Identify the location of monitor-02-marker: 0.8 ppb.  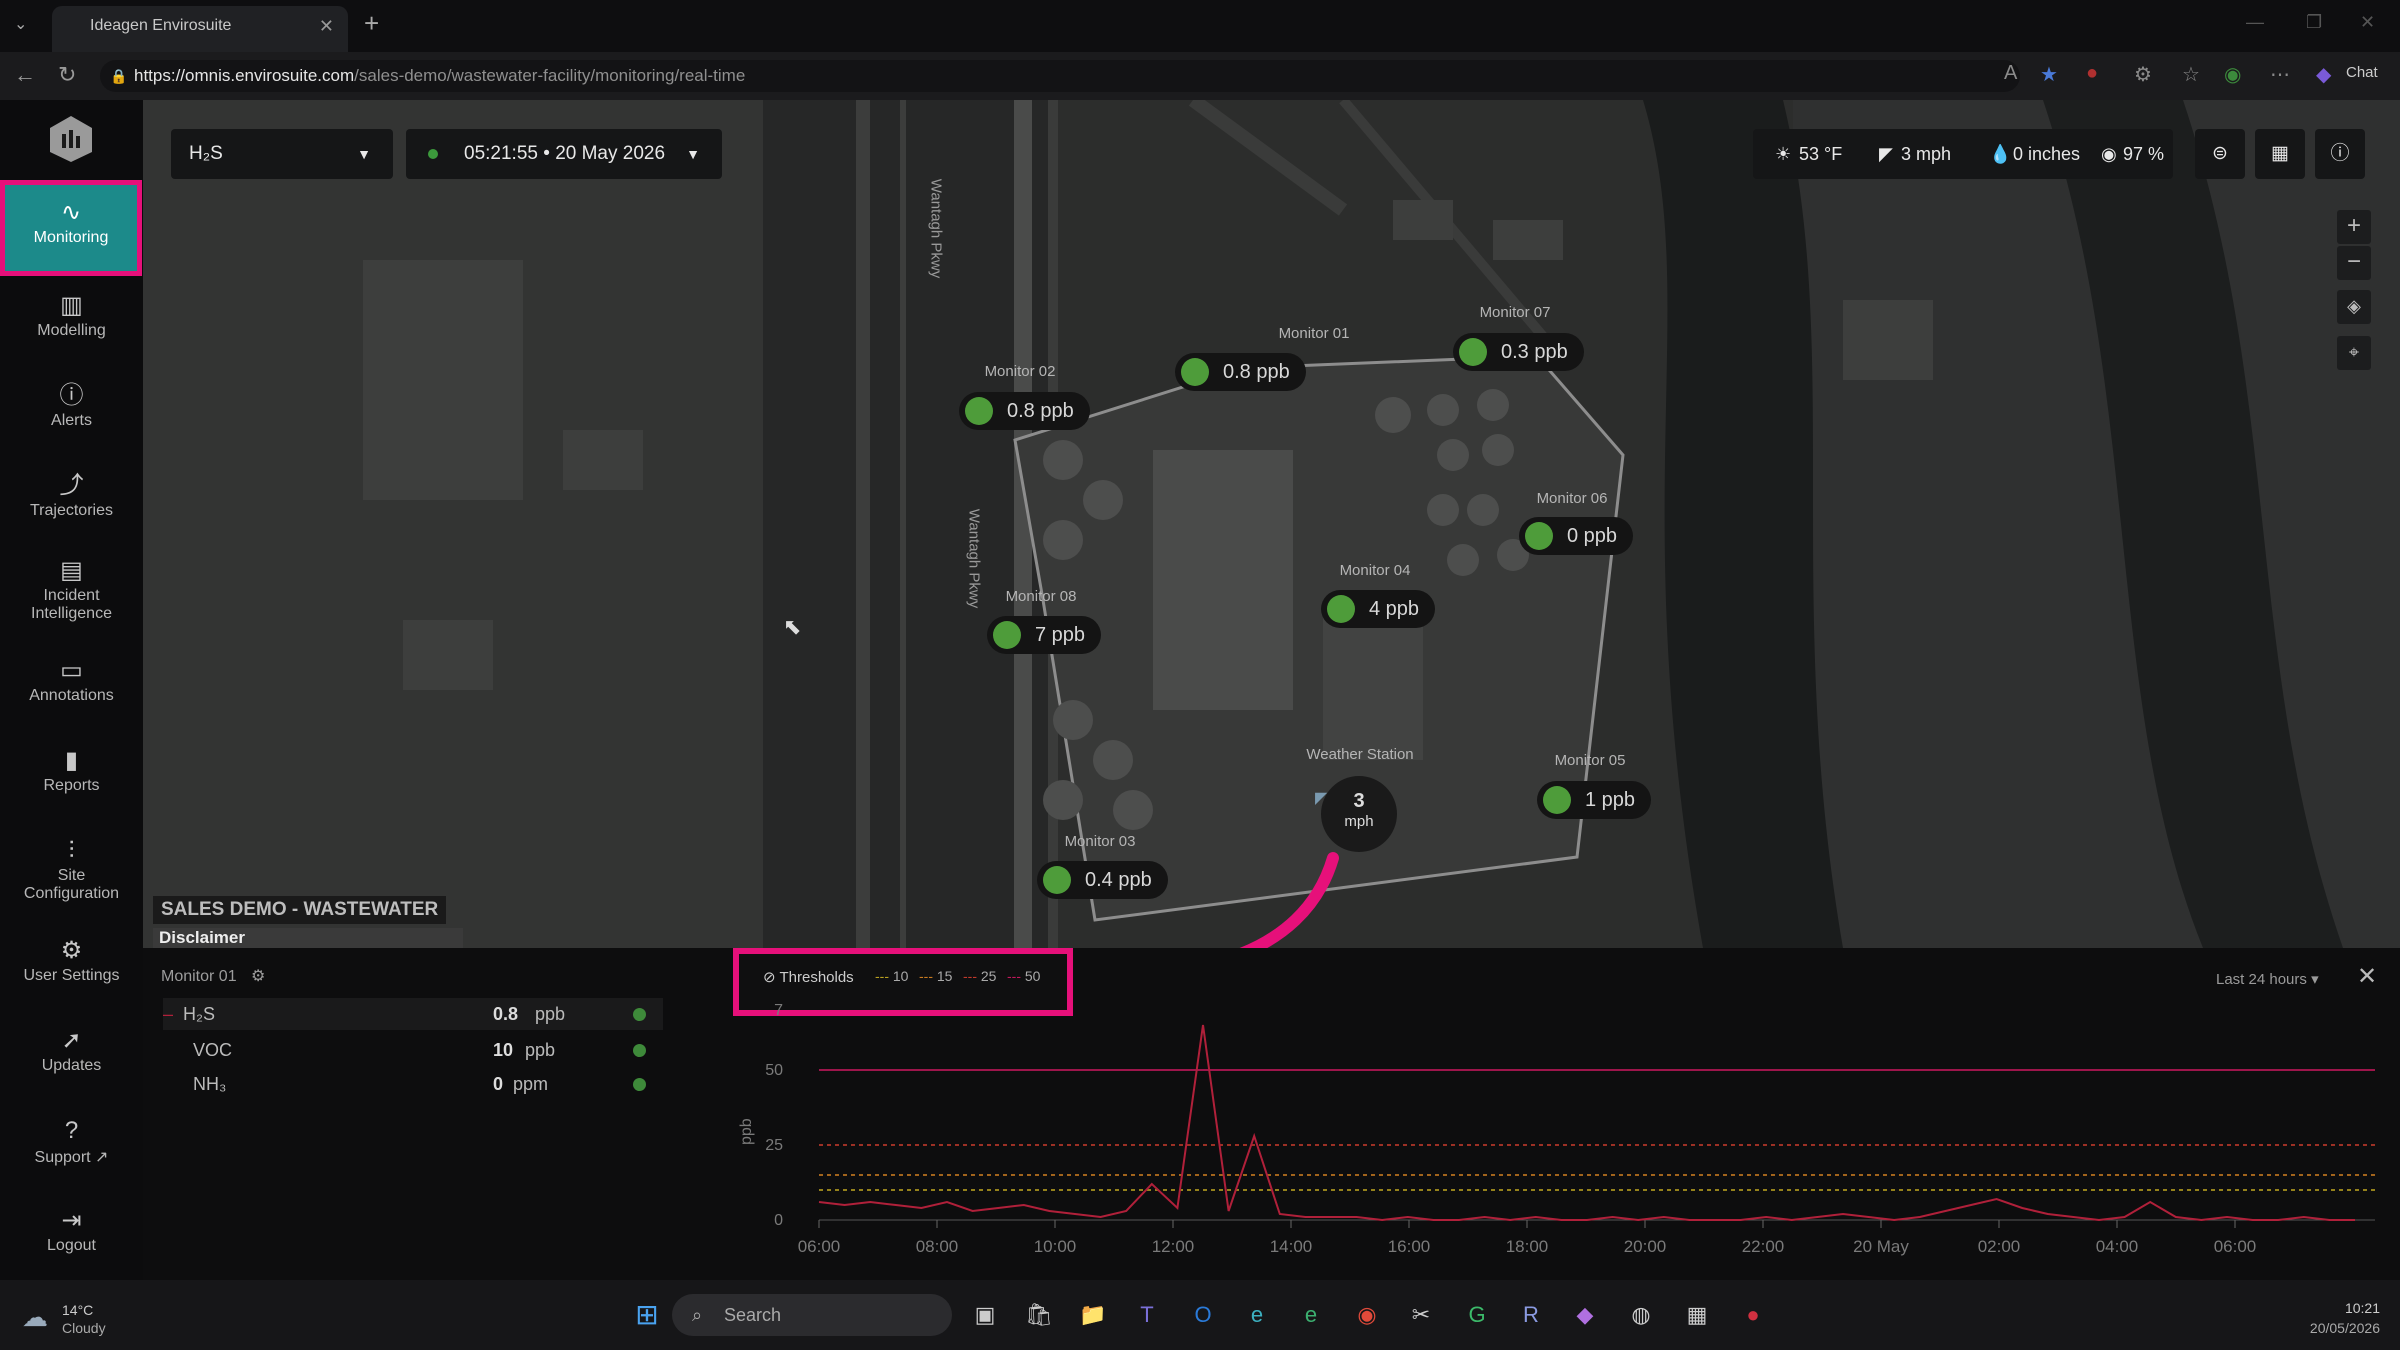
(1024, 411).